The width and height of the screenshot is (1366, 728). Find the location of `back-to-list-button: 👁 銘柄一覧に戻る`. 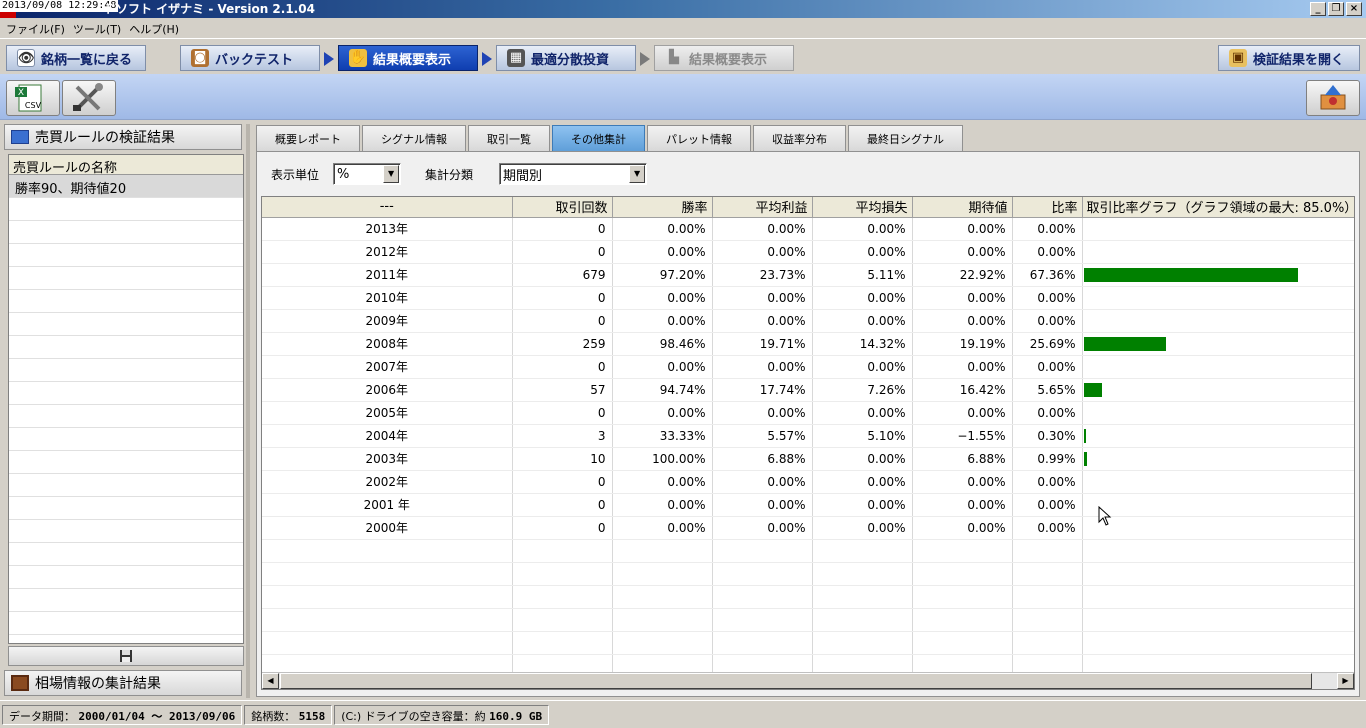

back-to-list-button: 👁 銘柄一覧に戻る is located at coordinates (76, 58).